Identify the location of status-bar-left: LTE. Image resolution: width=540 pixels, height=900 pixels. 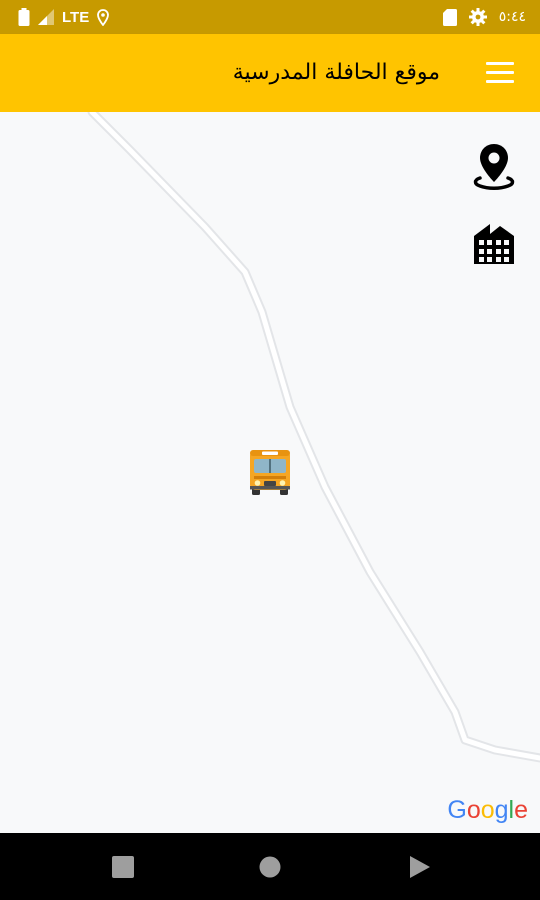
(64, 17).